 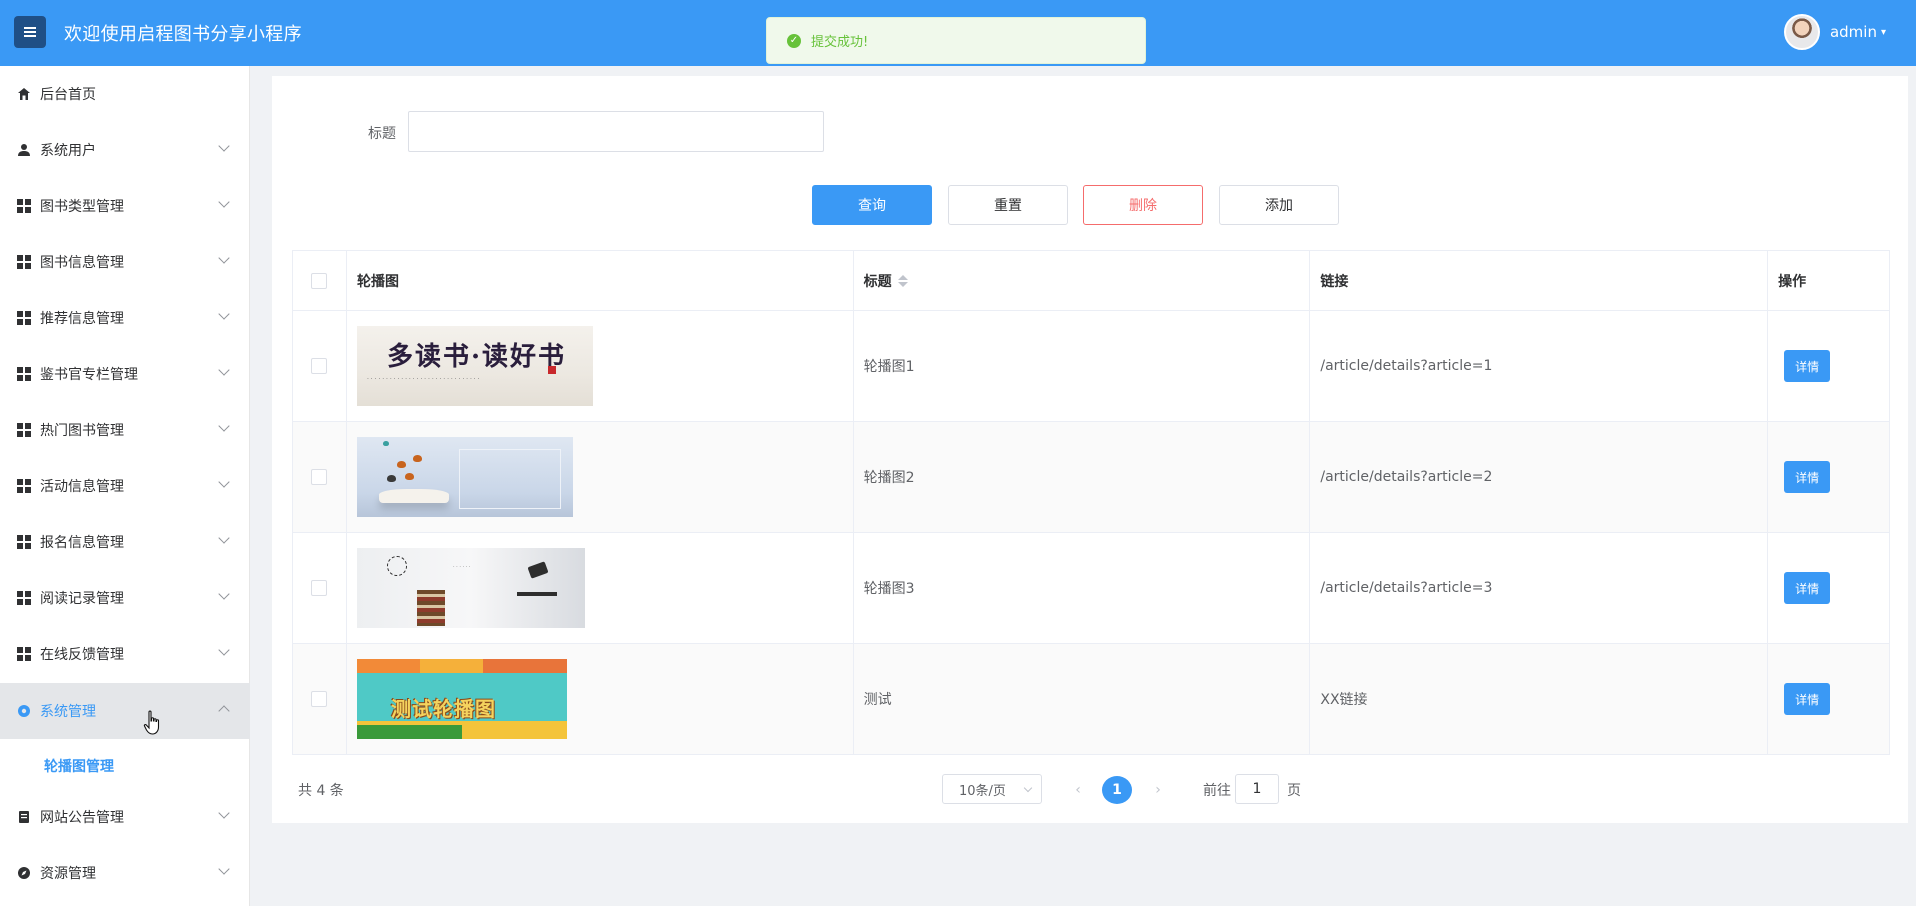 What do you see at coordinates (1801, 32) in the screenshot?
I see `avatar` at bounding box center [1801, 32].